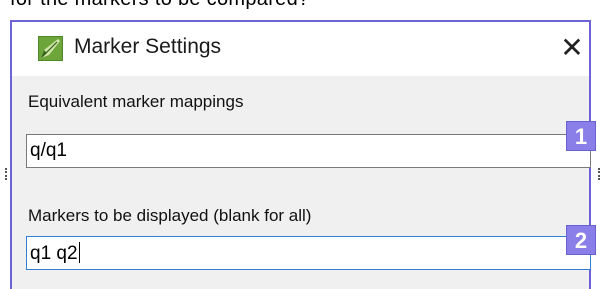 Image resolution: width=605 pixels, height=289 pixels. What do you see at coordinates (308, 151) in the screenshot?
I see `equivalent-marker-mappings-input: q/q1` at bounding box center [308, 151].